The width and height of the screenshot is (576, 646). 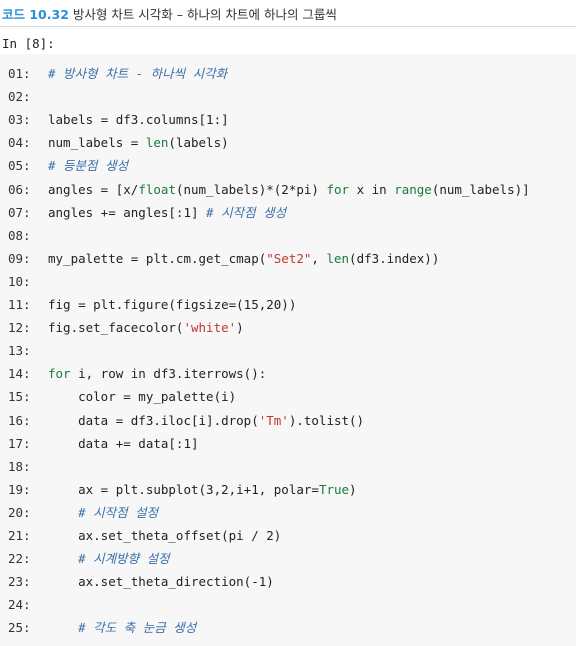 I want to click on code-comment: # 시작점 생성, so click(x=246, y=212).